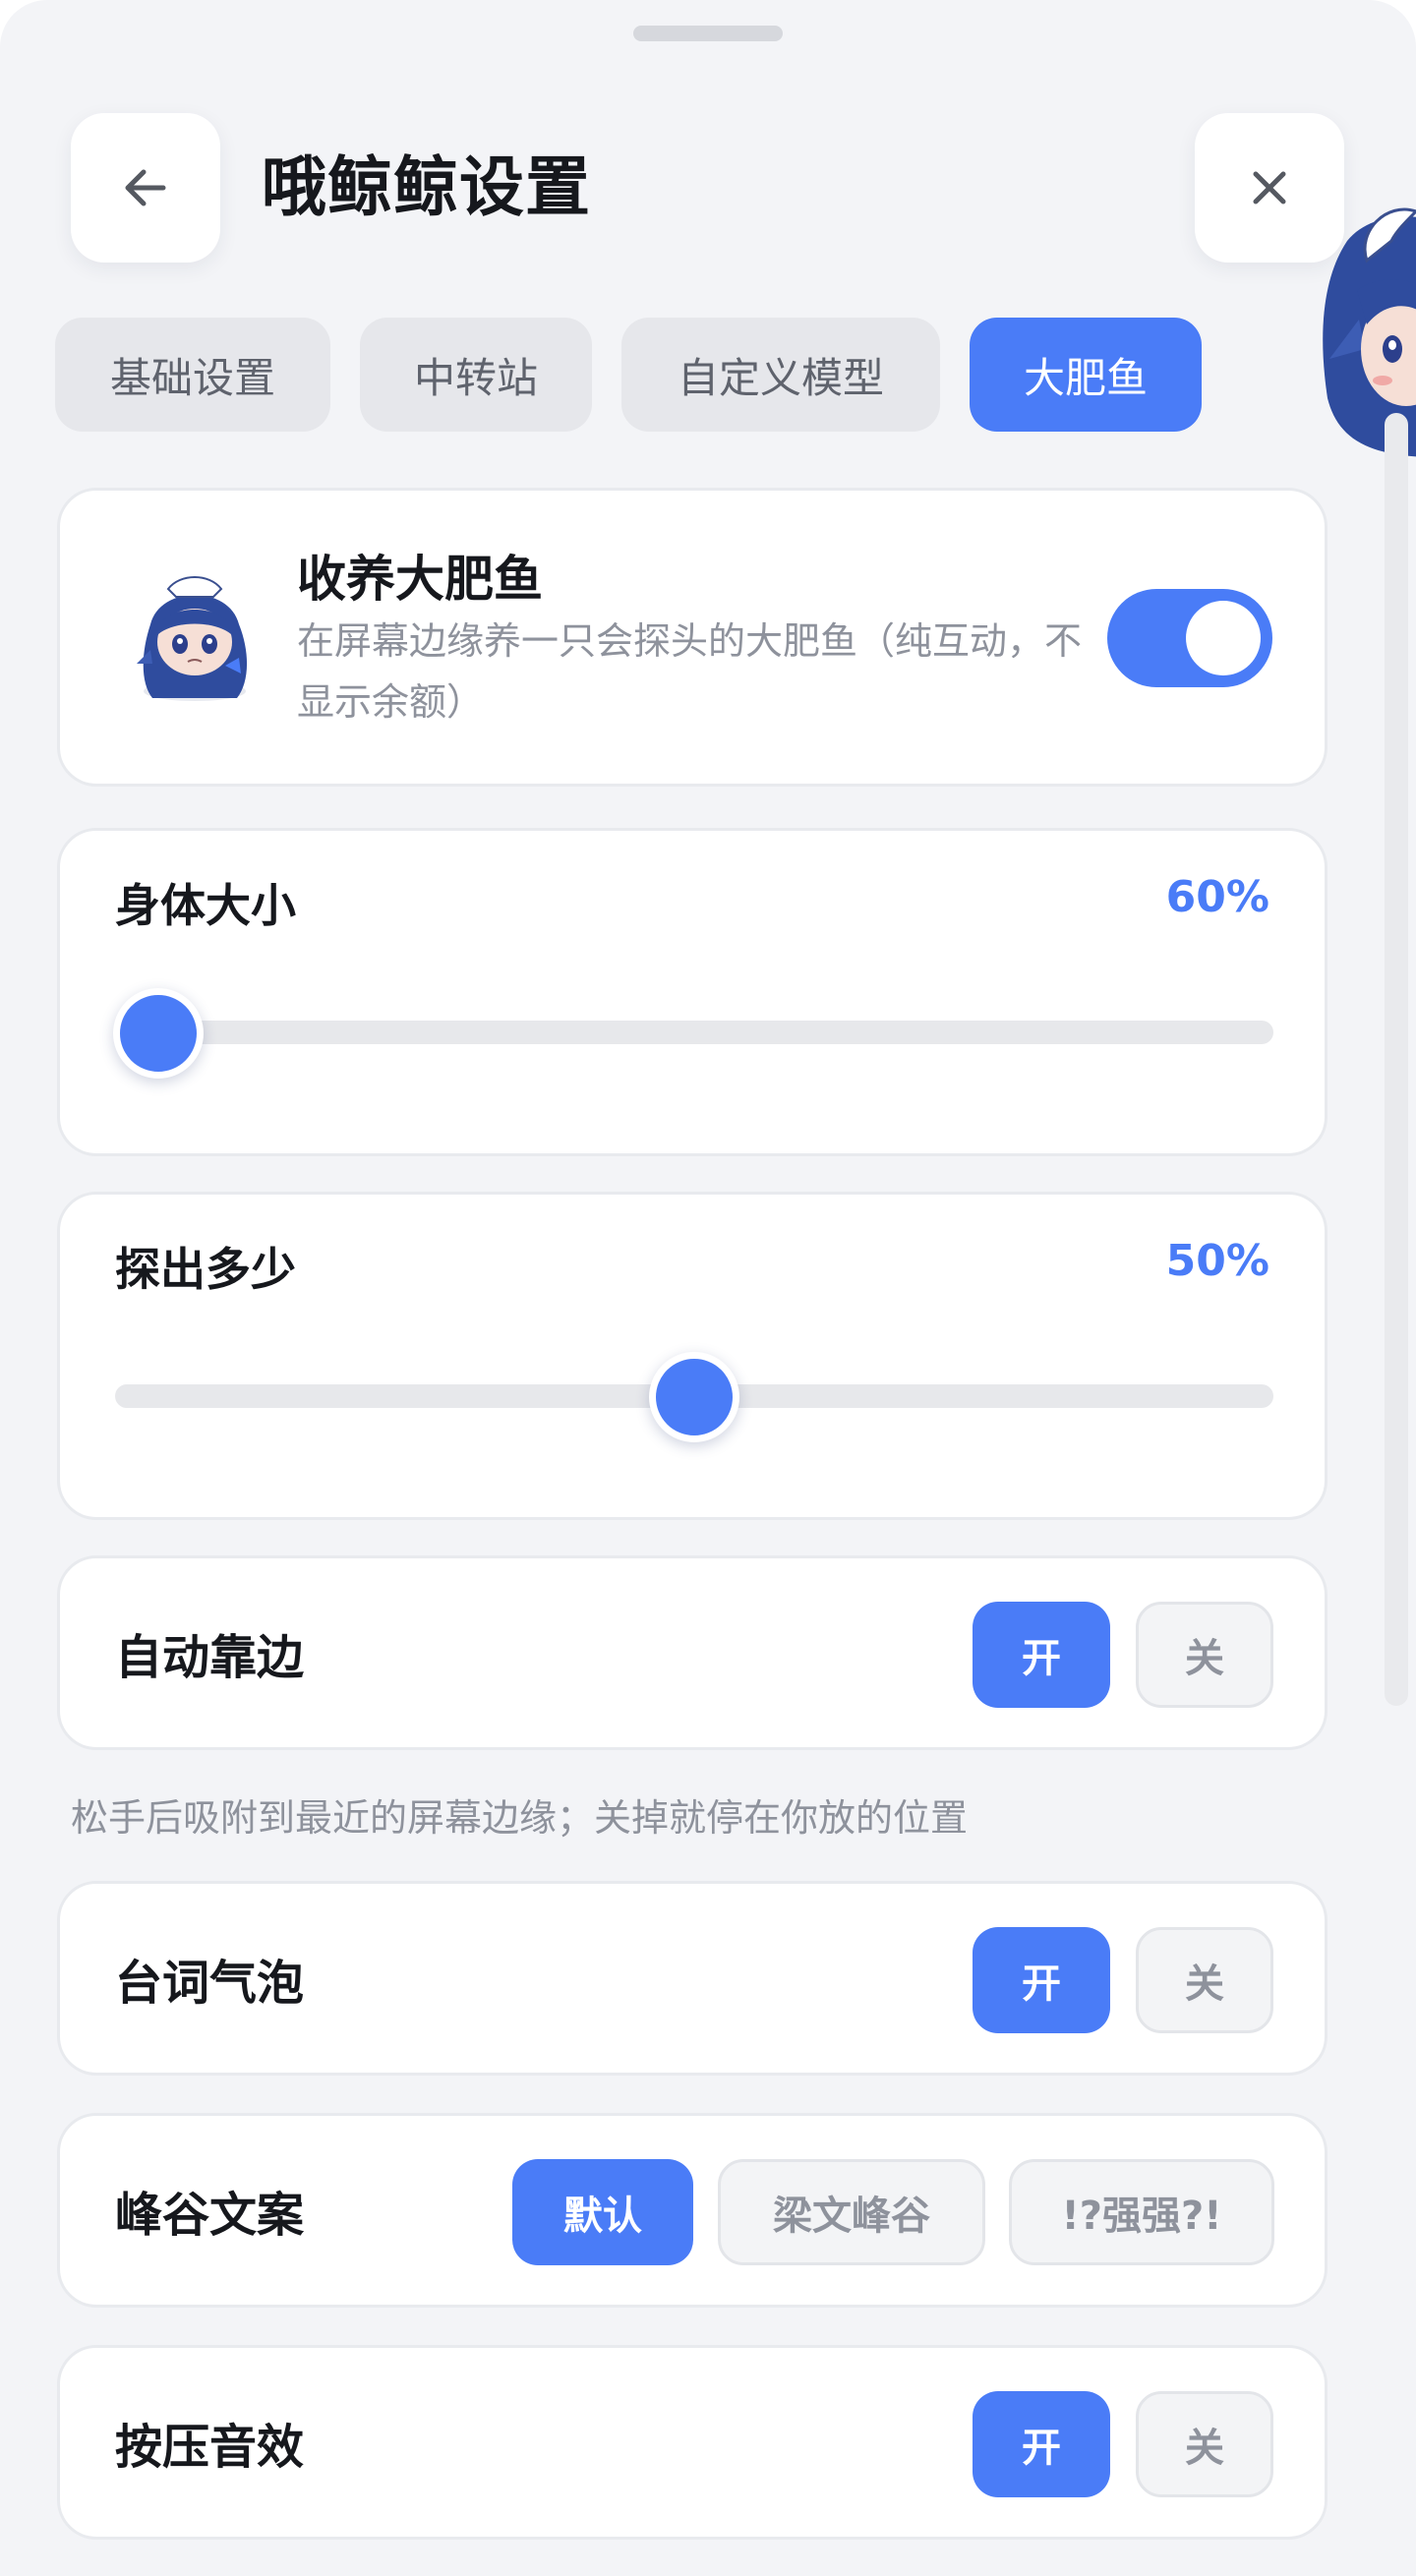  Describe the element at coordinates (1223, 638) in the screenshot. I see `toggle-knob` at that location.